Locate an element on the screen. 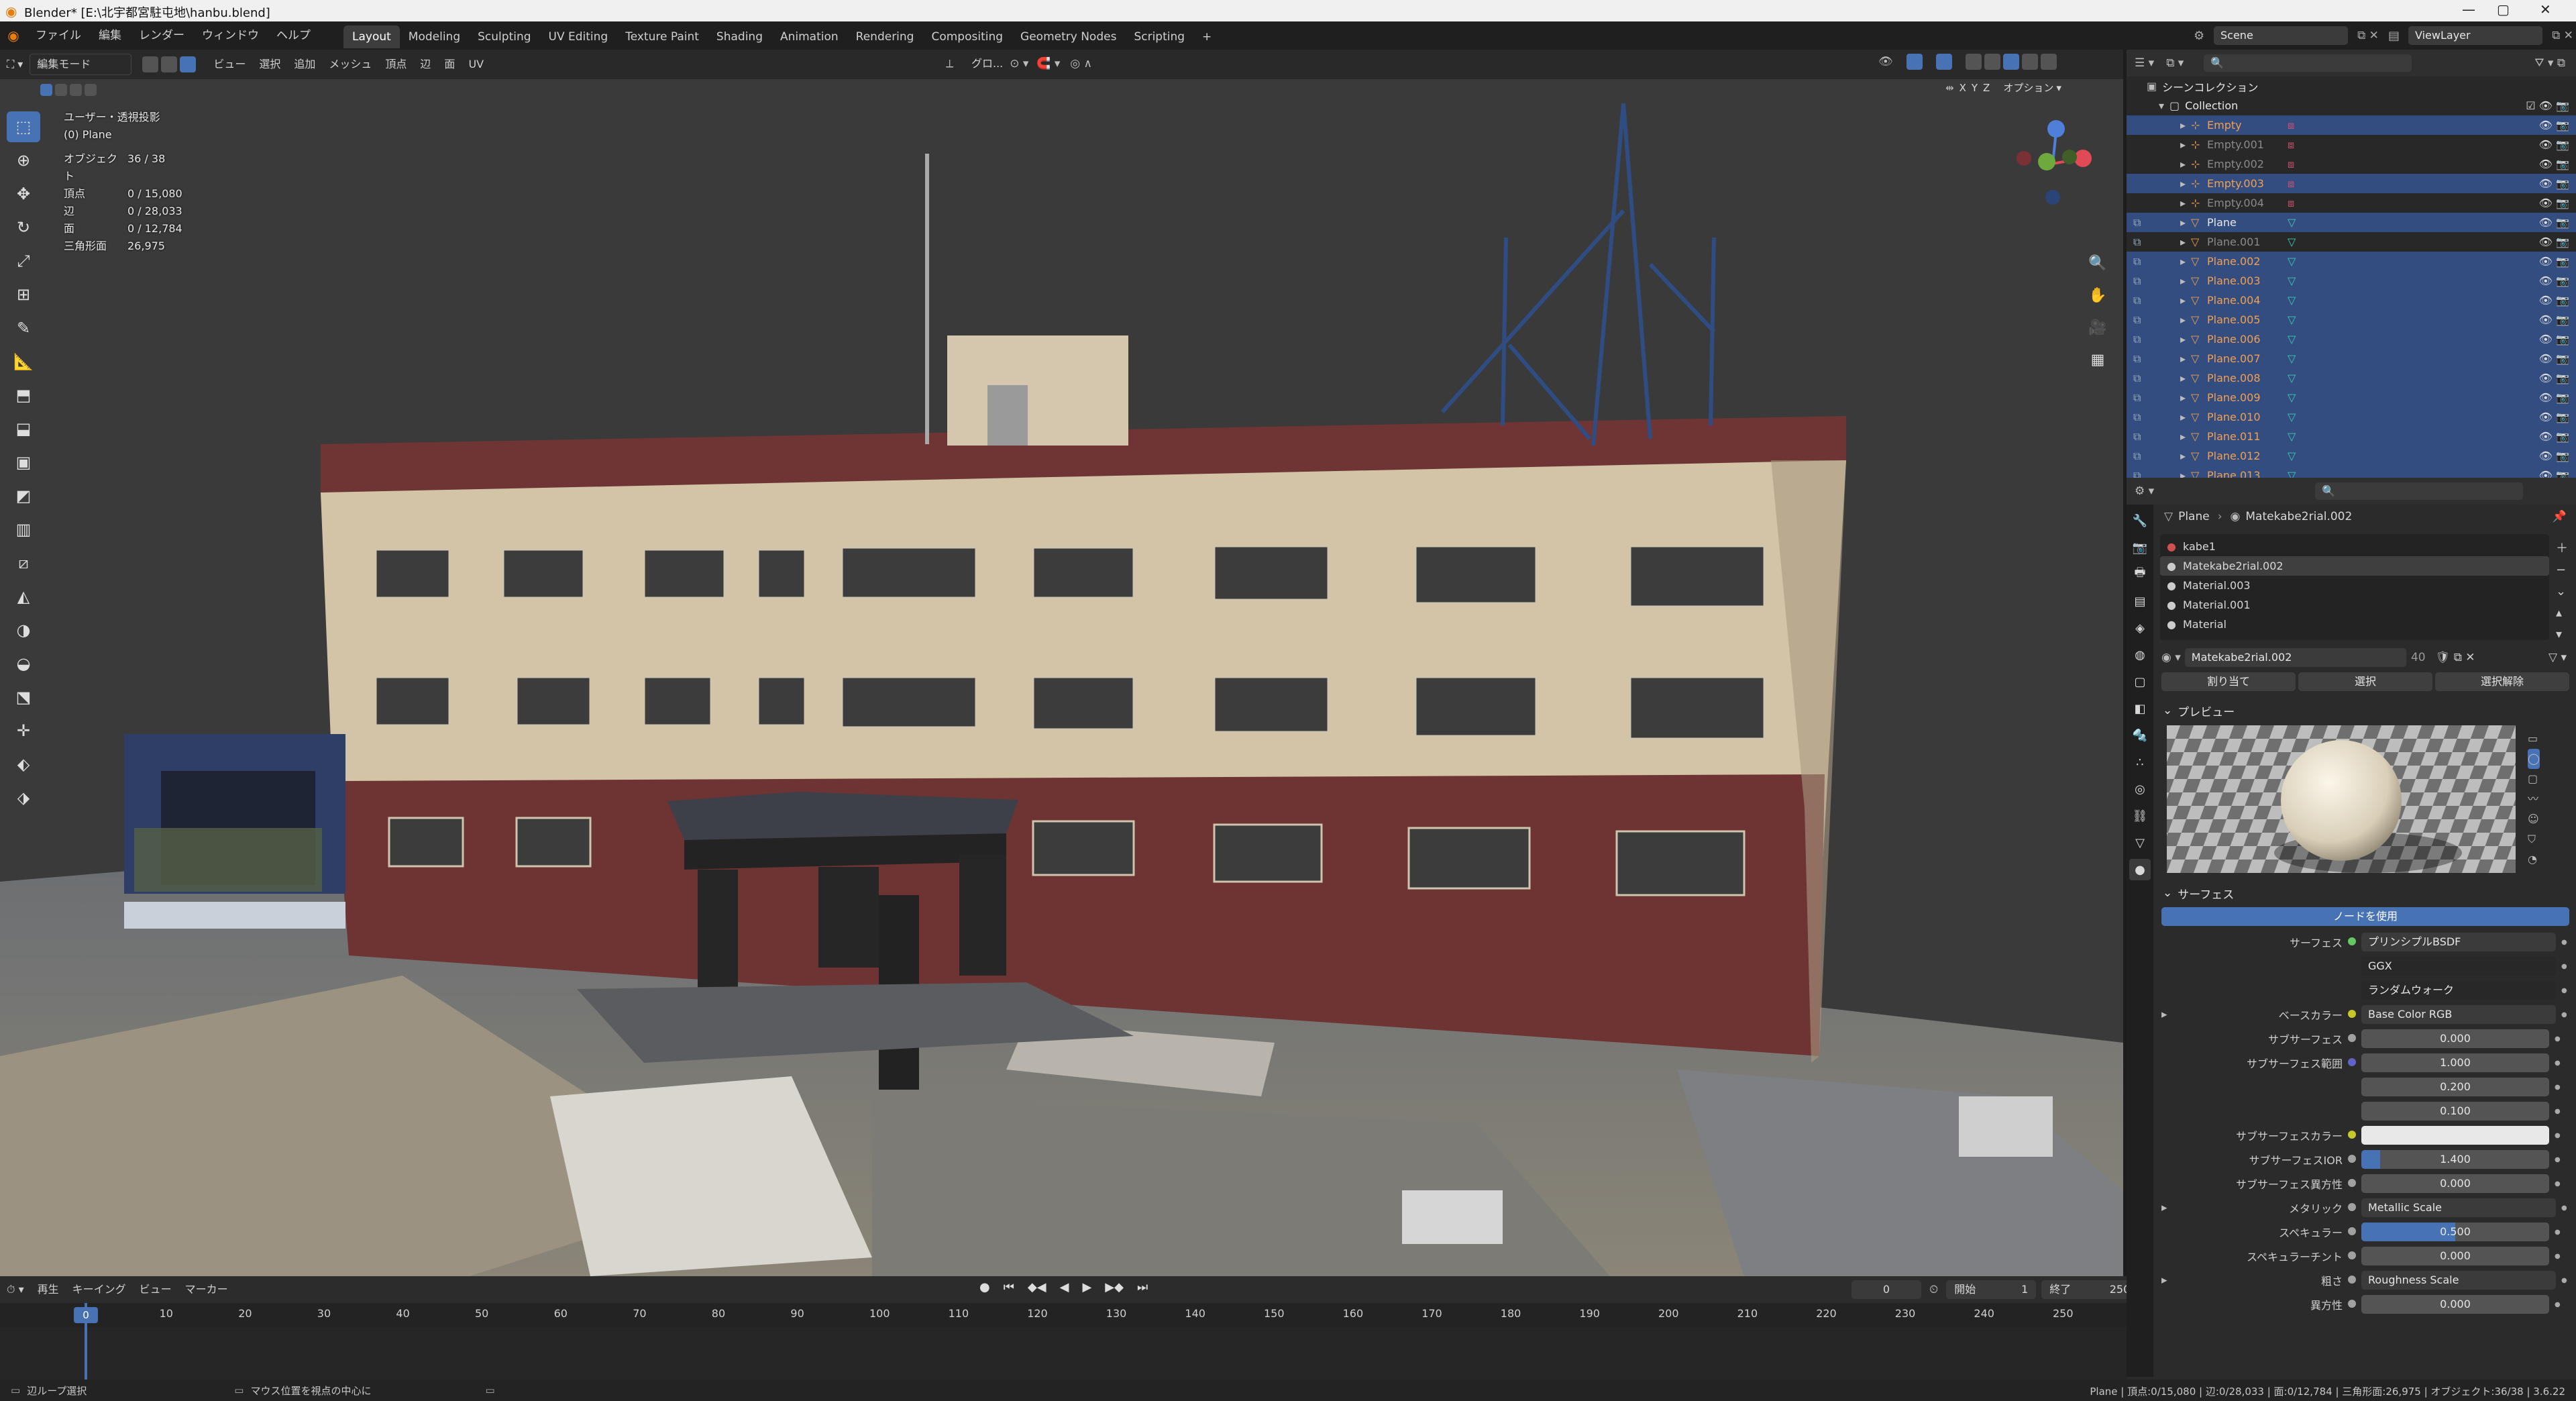 The image size is (2576, 1401). outliner-row: ▸ ⊹ Empty.003 ⧈ 👁 📷 is located at coordinates (2351, 183).